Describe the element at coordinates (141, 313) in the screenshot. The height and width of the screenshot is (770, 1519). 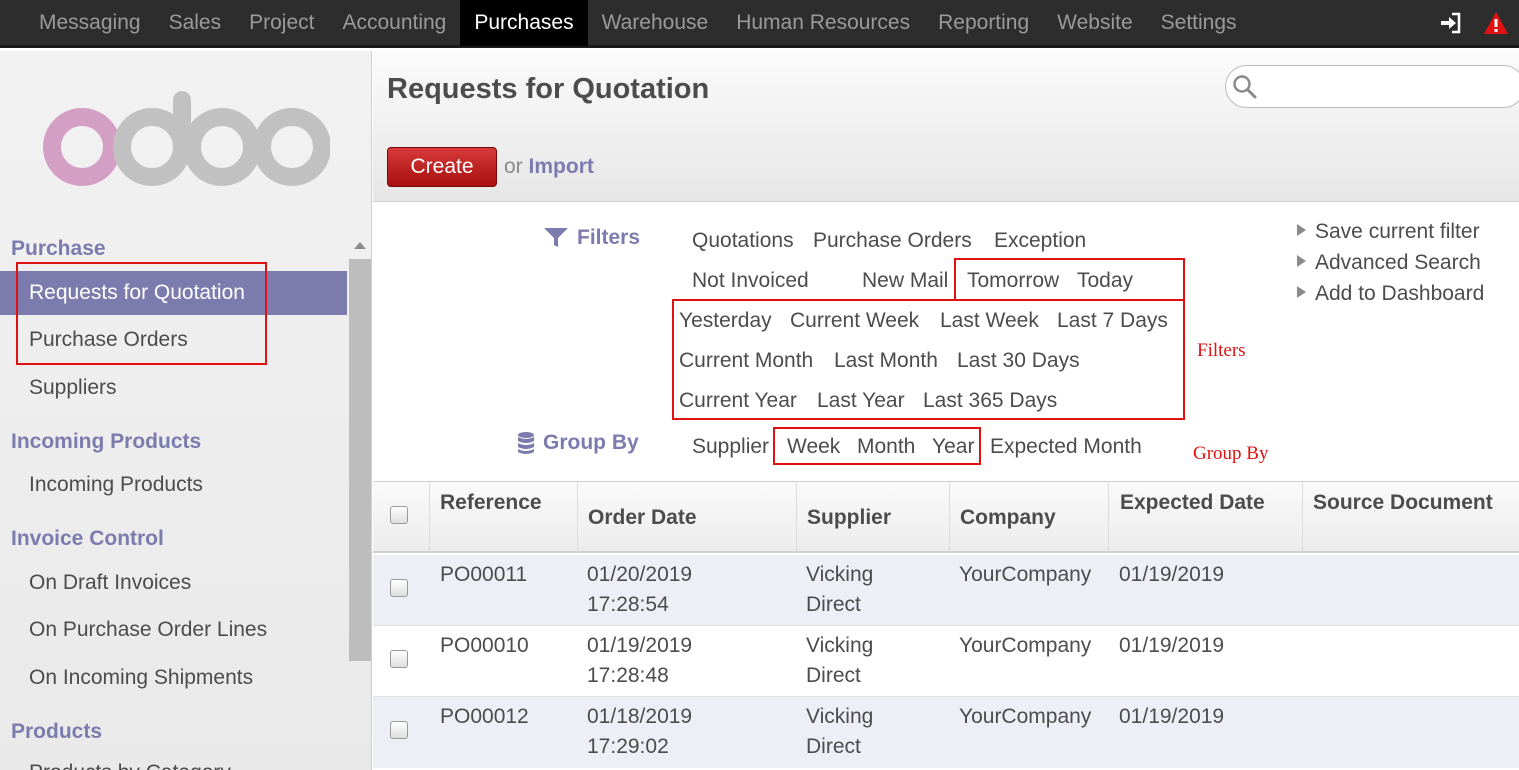
I see `highlight-box-sidebar` at that location.